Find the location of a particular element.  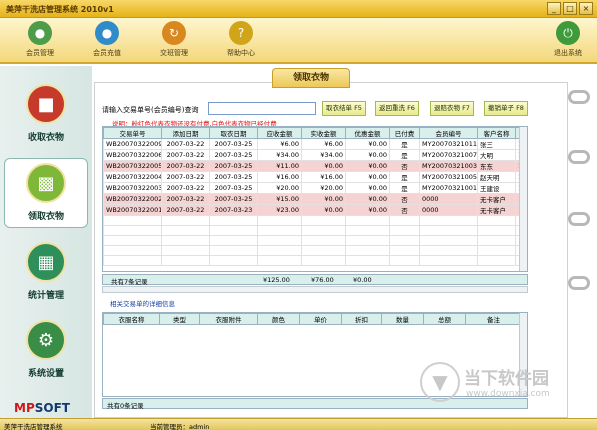

table-cell: MY20070321011 is located at coordinates (448, 144).